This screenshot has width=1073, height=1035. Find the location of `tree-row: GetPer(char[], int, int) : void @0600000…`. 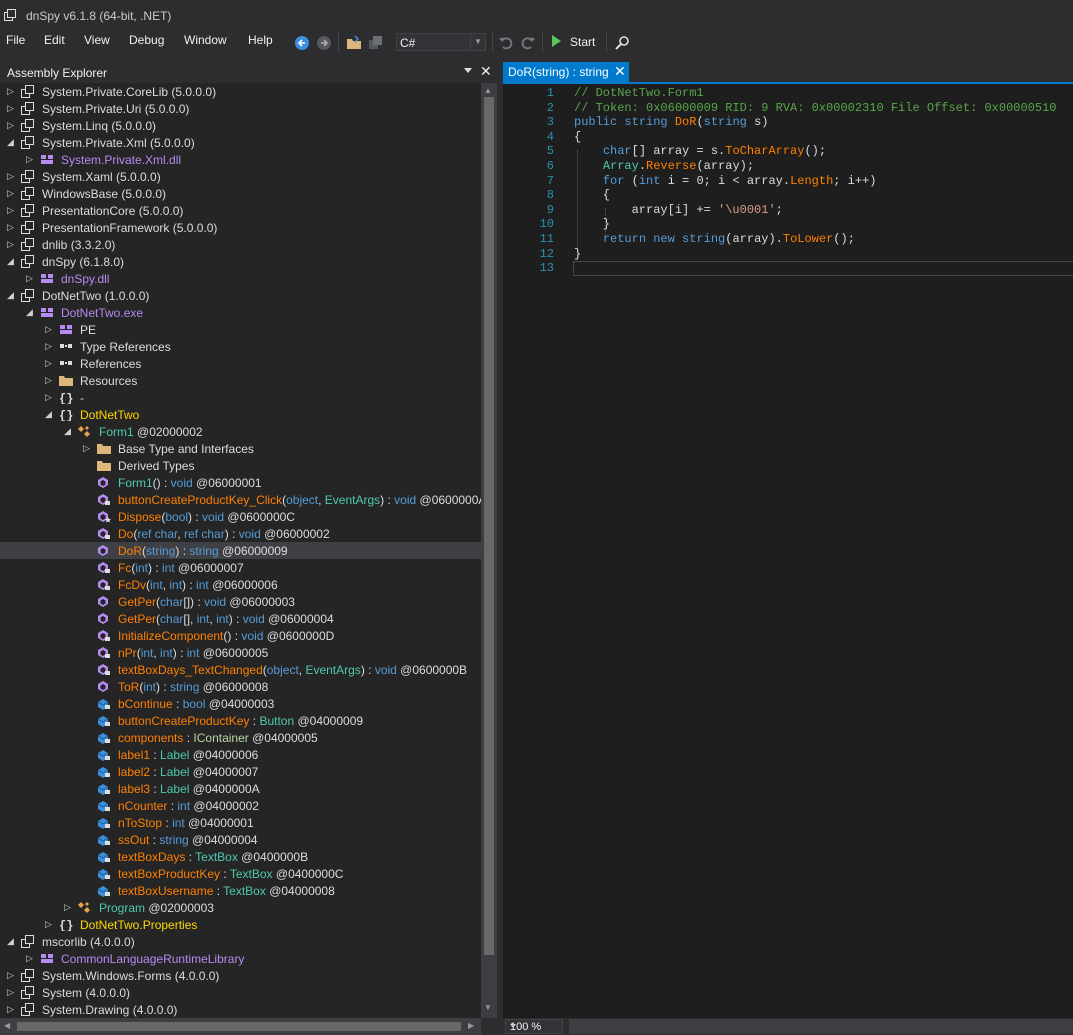

tree-row: GetPer(char[], int, int) : void @0600000… is located at coordinates (240, 618).